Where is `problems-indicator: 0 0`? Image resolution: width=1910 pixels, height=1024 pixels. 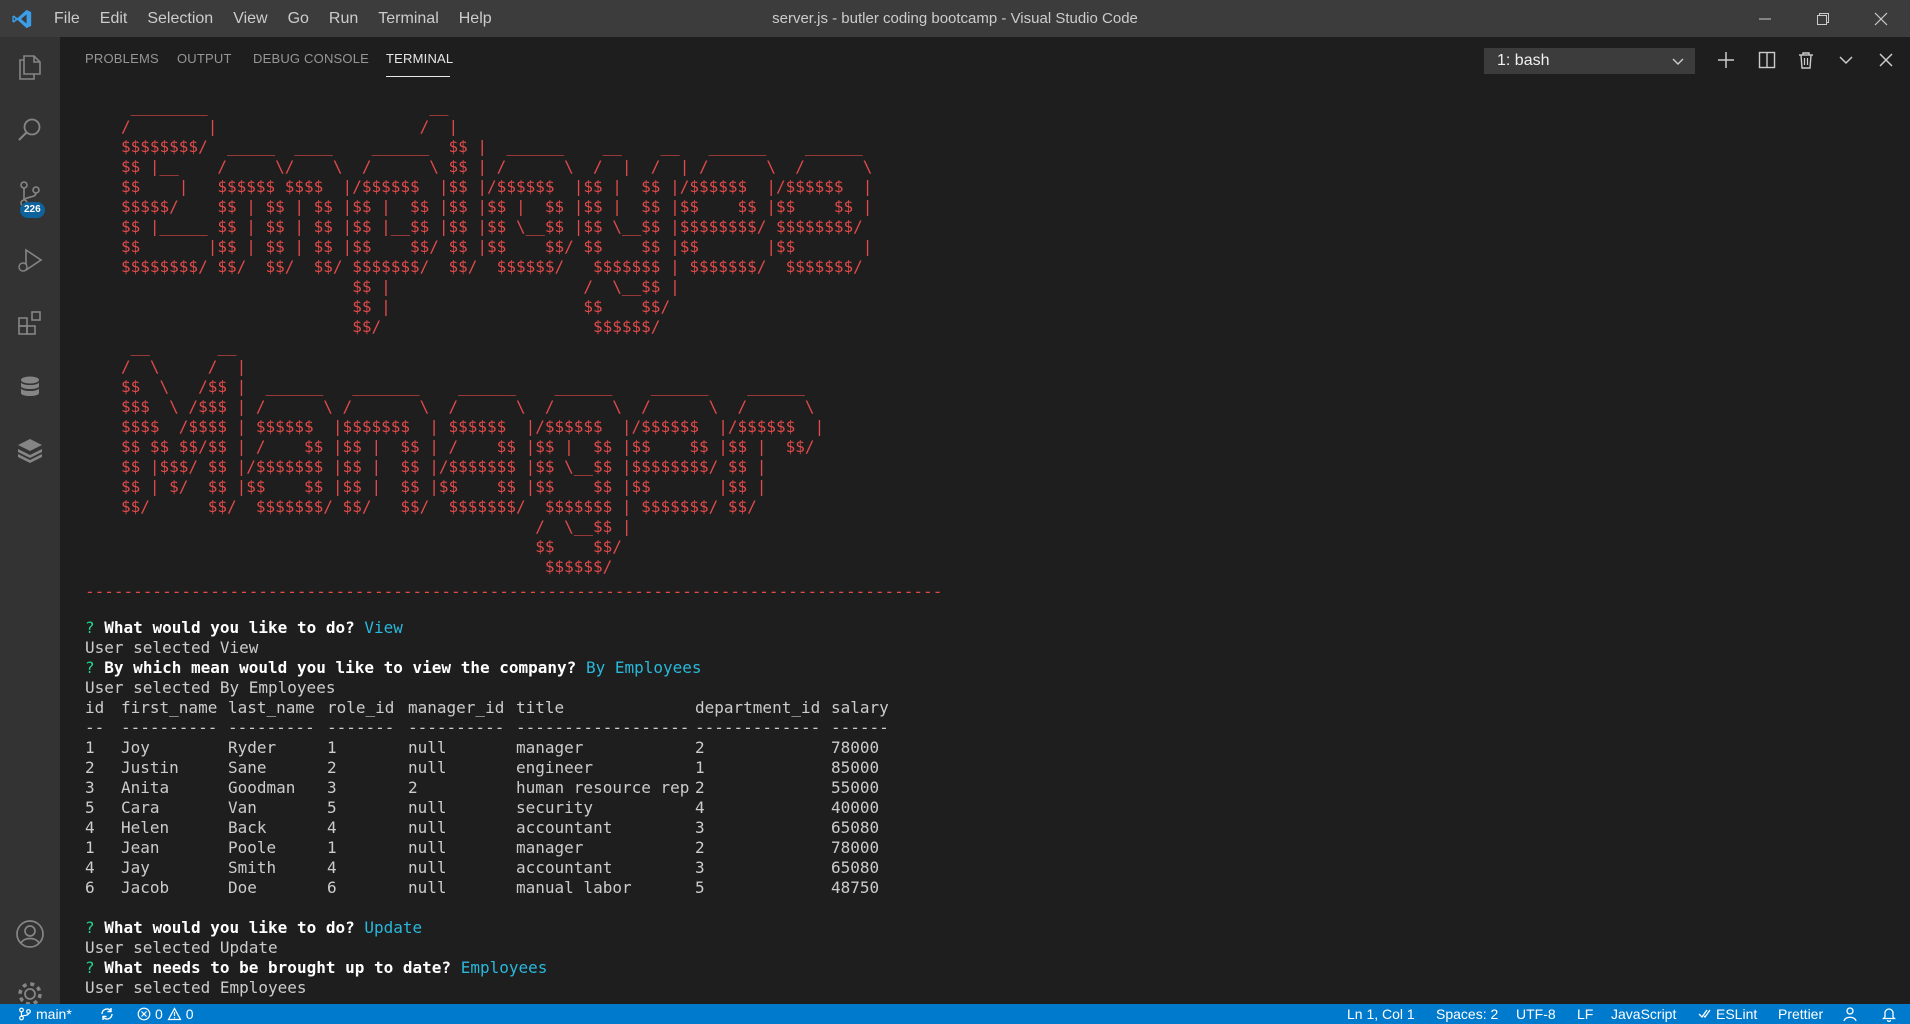 problems-indicator: 0 0 is located at coordinates (165, 1014).